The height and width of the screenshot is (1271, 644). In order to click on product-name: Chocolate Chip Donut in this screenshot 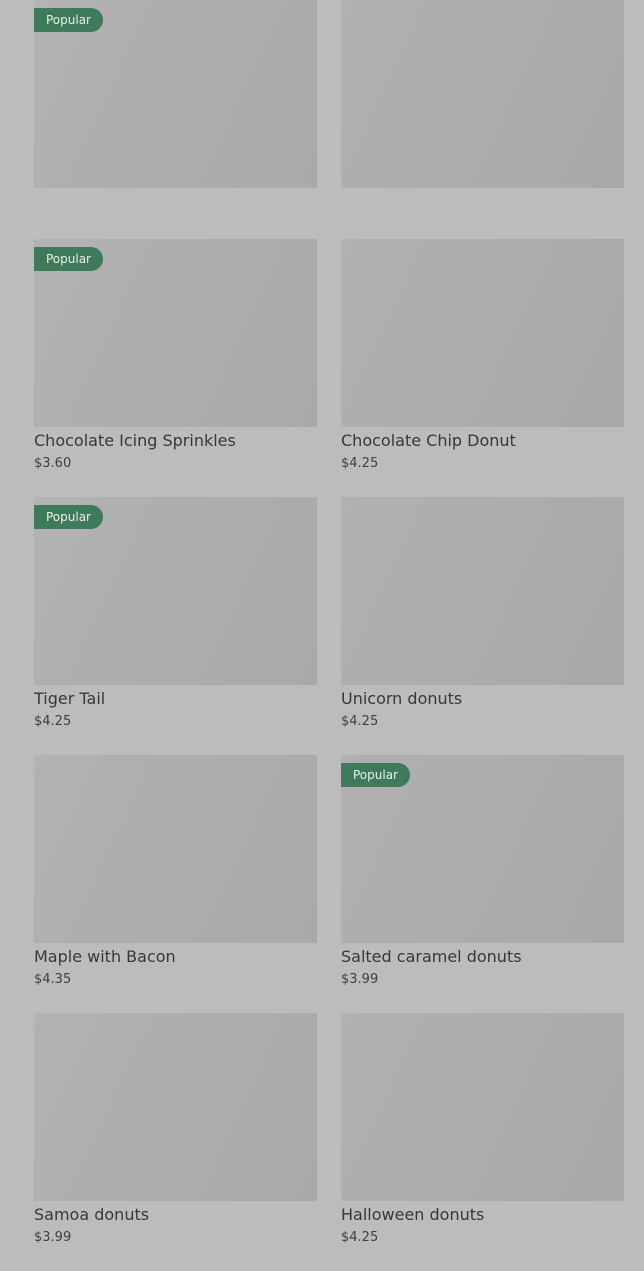, I will do `click(482, 441)`.